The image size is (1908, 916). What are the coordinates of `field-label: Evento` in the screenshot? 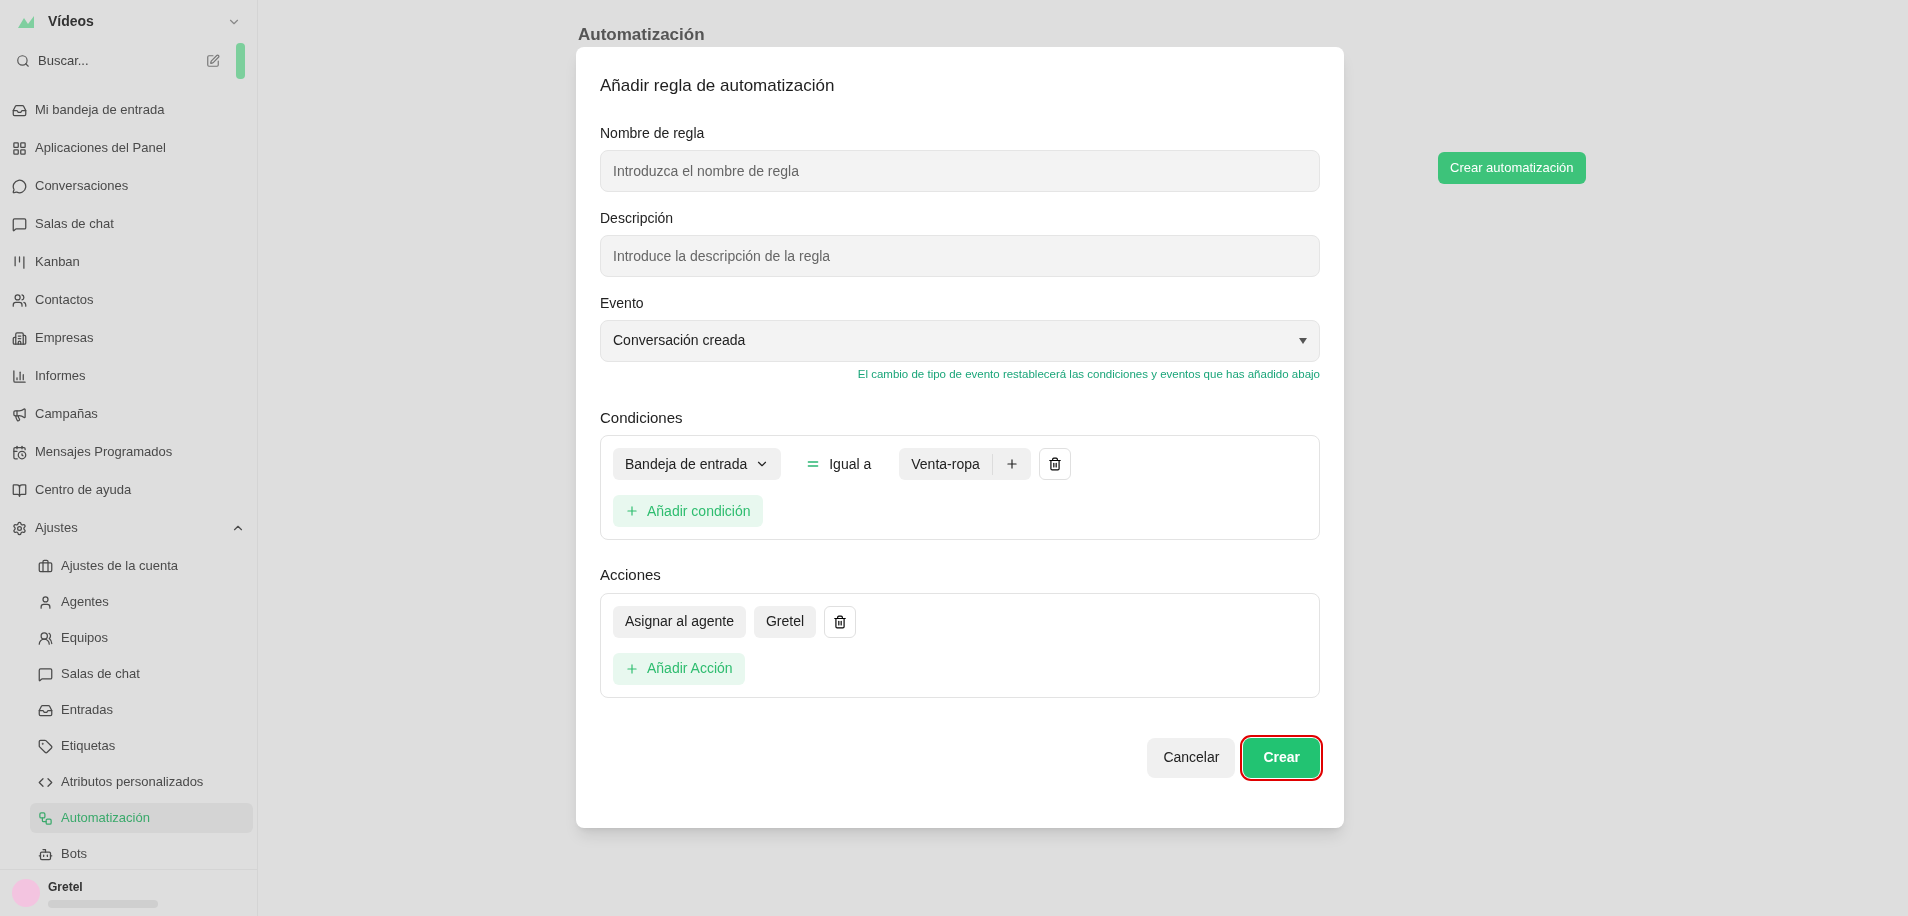 It's located at (622, 303).